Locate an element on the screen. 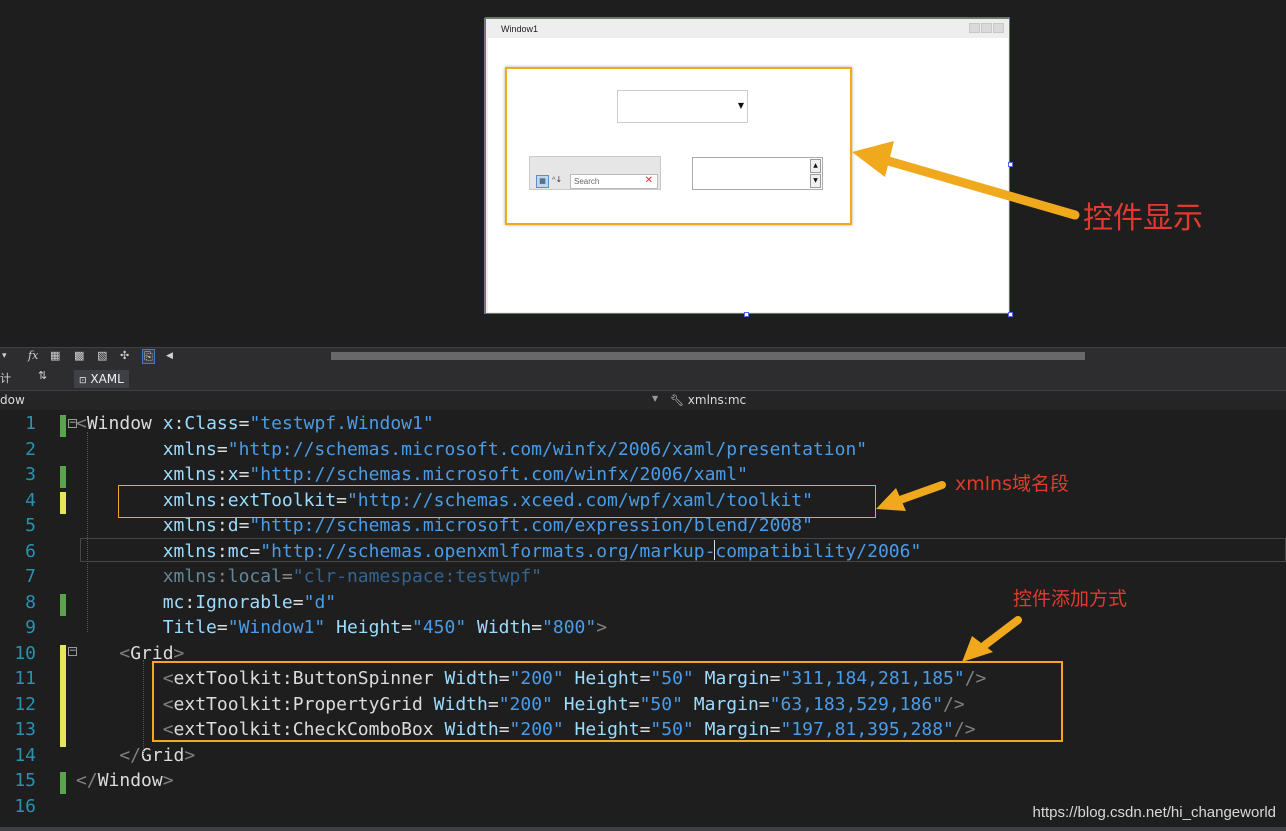  line-number: 10 is located at coordinates (25, 653).